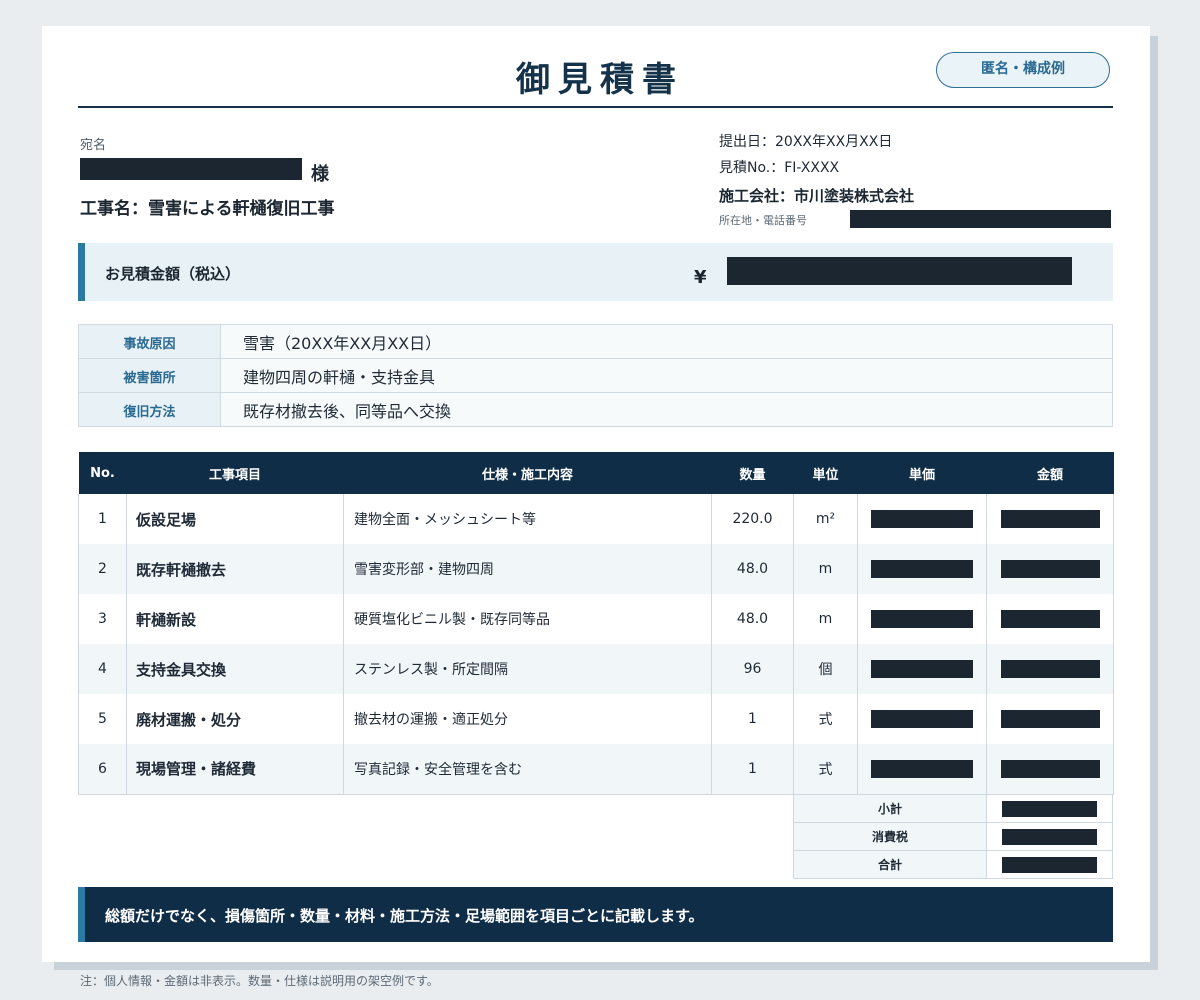 The height and width of the screenshot is (1000, 1200). Describe the element at coordinates (700, 277) in the screenshot. I see `currency-symbol: ¥` at that location.